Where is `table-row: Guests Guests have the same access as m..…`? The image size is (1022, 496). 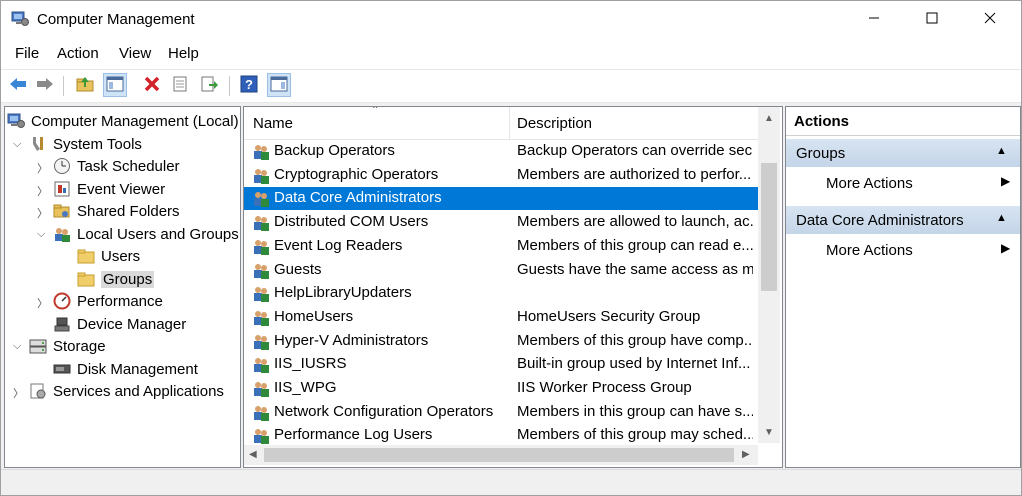 table-row: Guests Guests have the same access as m..… is located at coordinates (501, 270).